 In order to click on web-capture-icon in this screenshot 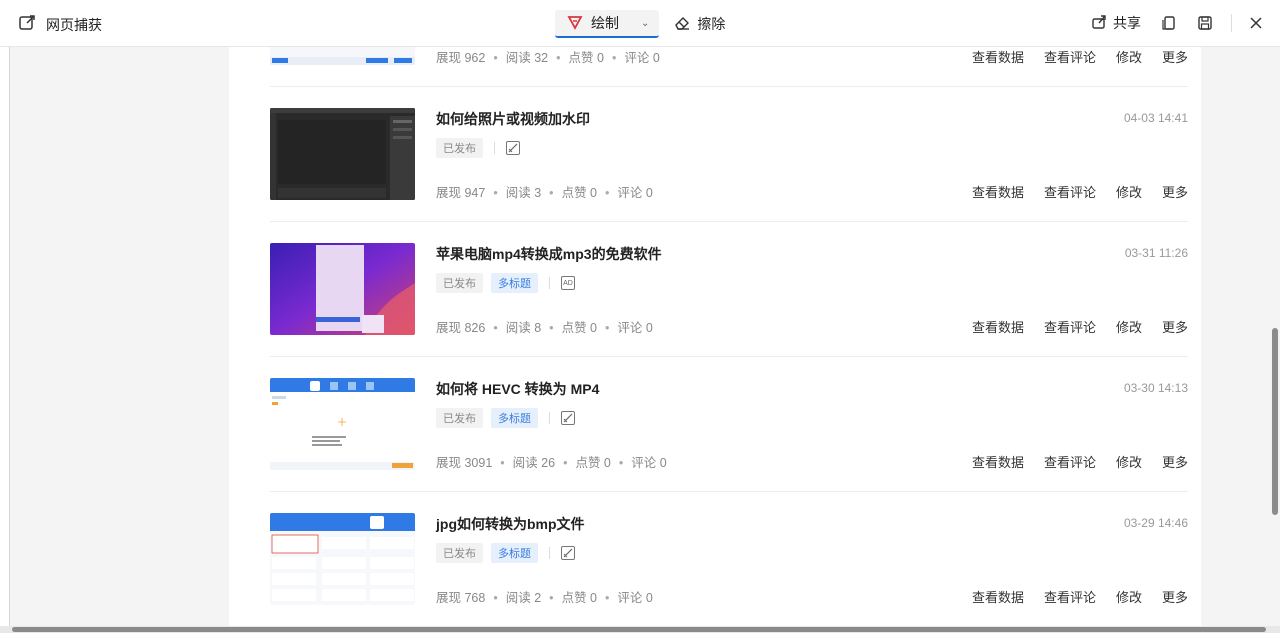, I will do `click(27, 24)`.